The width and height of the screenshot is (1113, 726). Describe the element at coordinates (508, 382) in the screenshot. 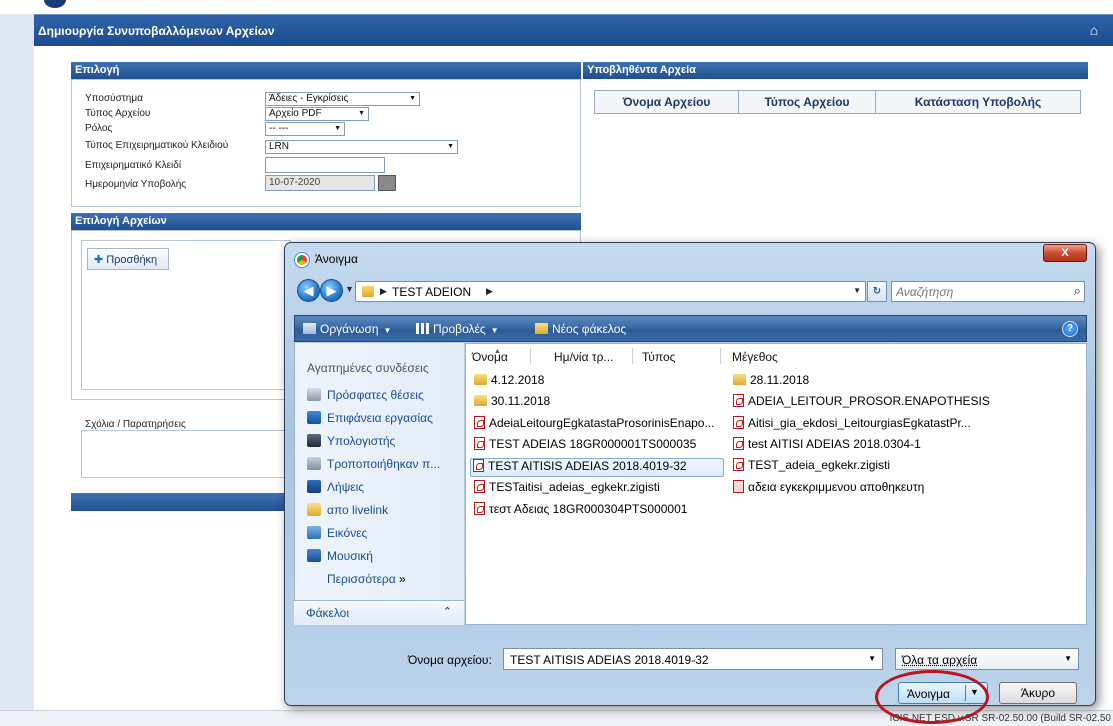

I see `file-item: 4.12.2018` at that location.